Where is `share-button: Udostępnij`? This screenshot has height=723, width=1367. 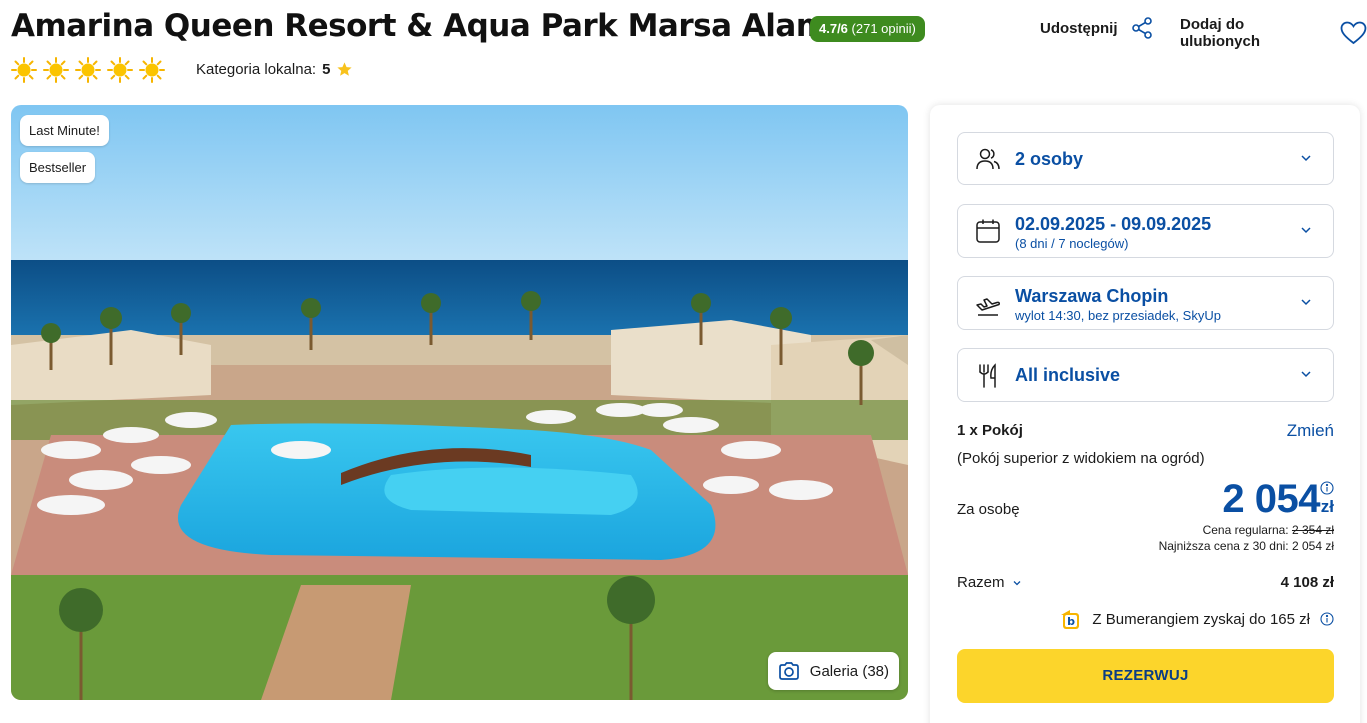 share-button: Udostępnij is located at coordinates (1097, 28).